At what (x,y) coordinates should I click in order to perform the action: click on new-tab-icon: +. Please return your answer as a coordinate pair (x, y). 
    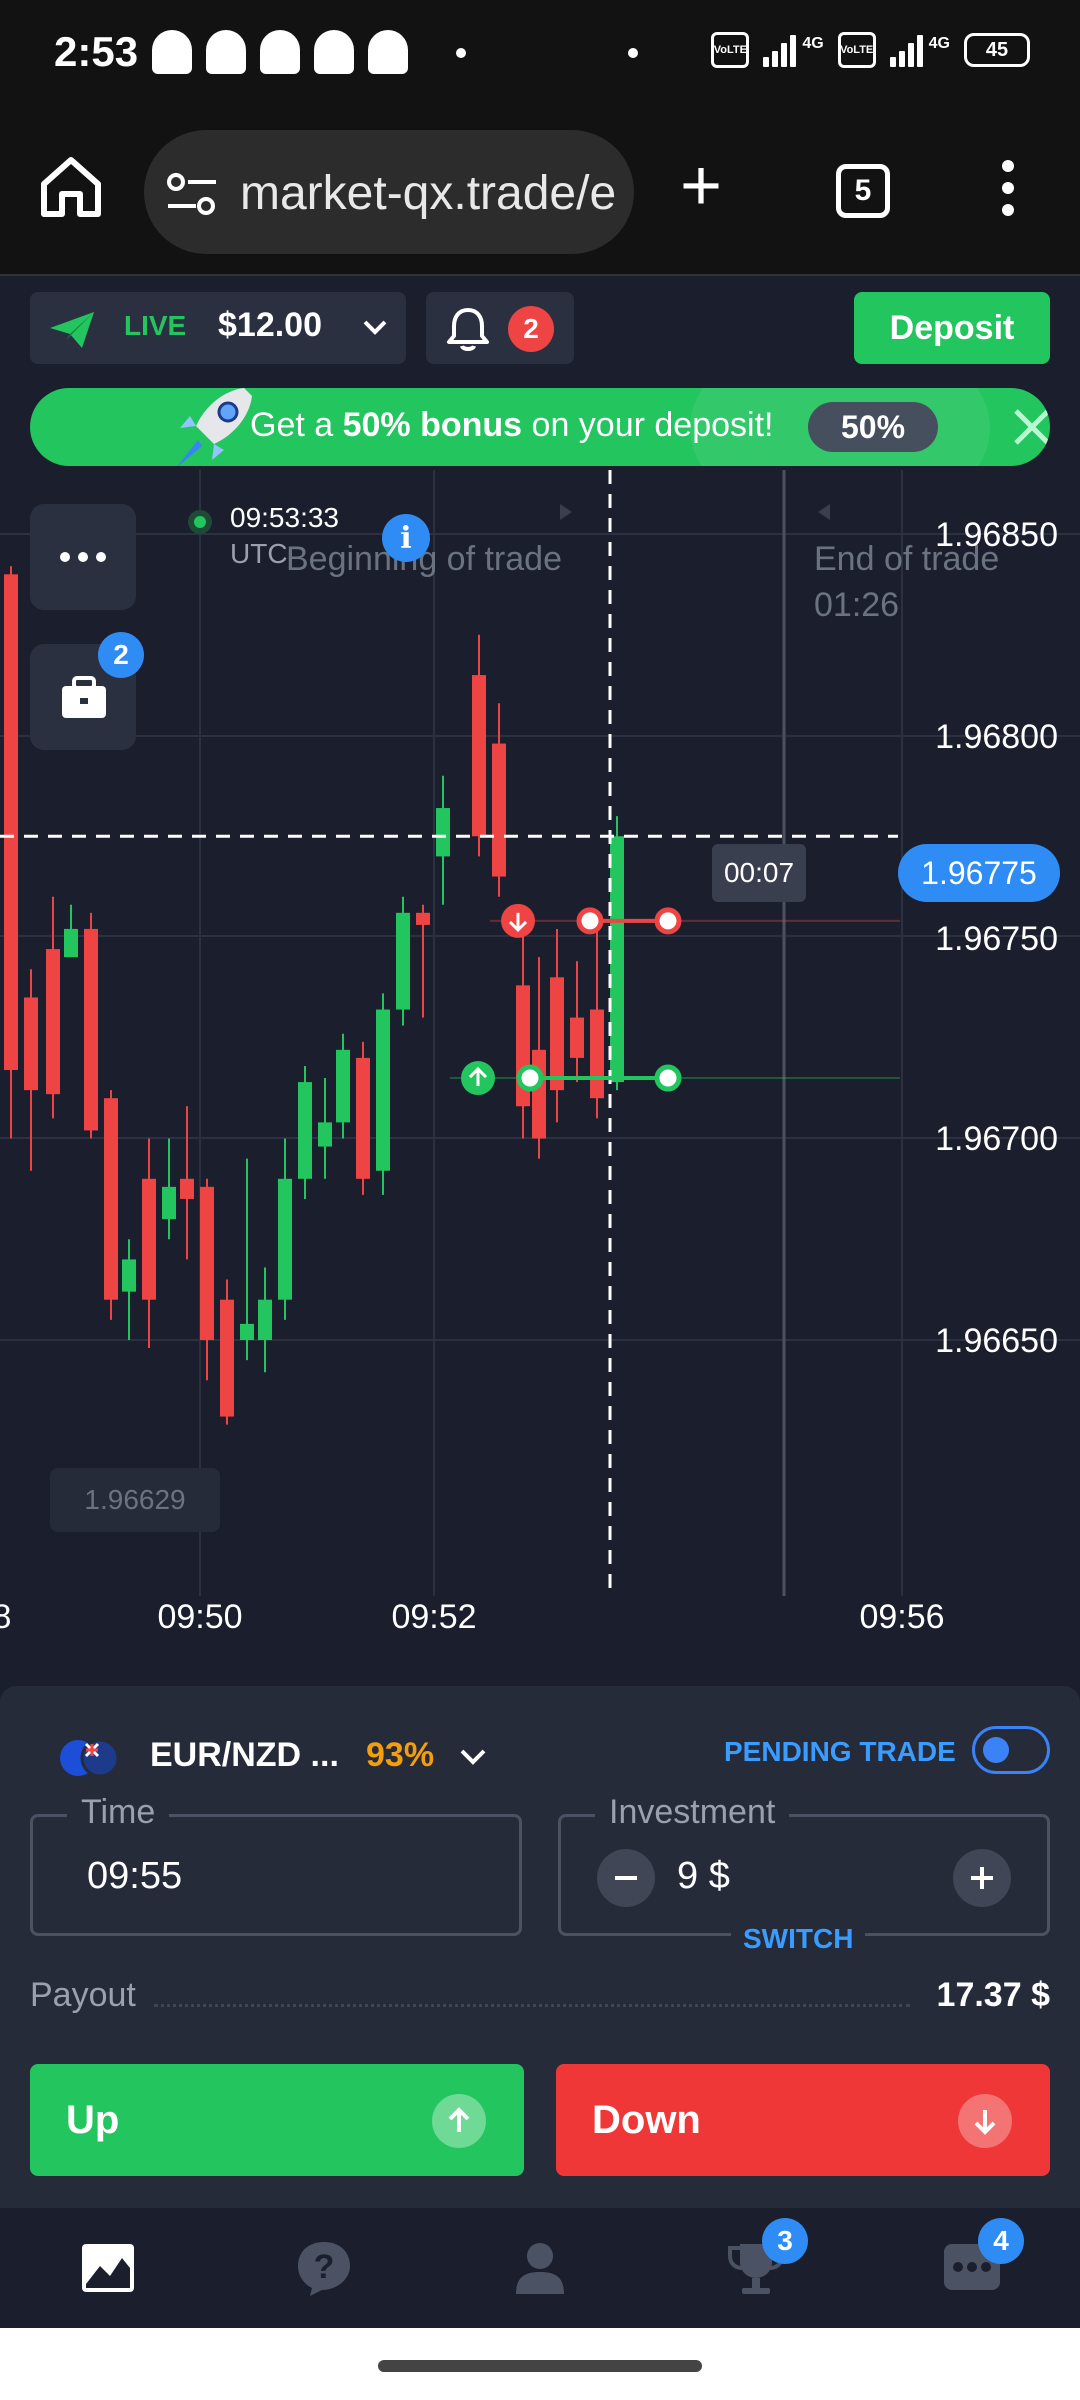
    Looking at the image, I should click on (701, 186).